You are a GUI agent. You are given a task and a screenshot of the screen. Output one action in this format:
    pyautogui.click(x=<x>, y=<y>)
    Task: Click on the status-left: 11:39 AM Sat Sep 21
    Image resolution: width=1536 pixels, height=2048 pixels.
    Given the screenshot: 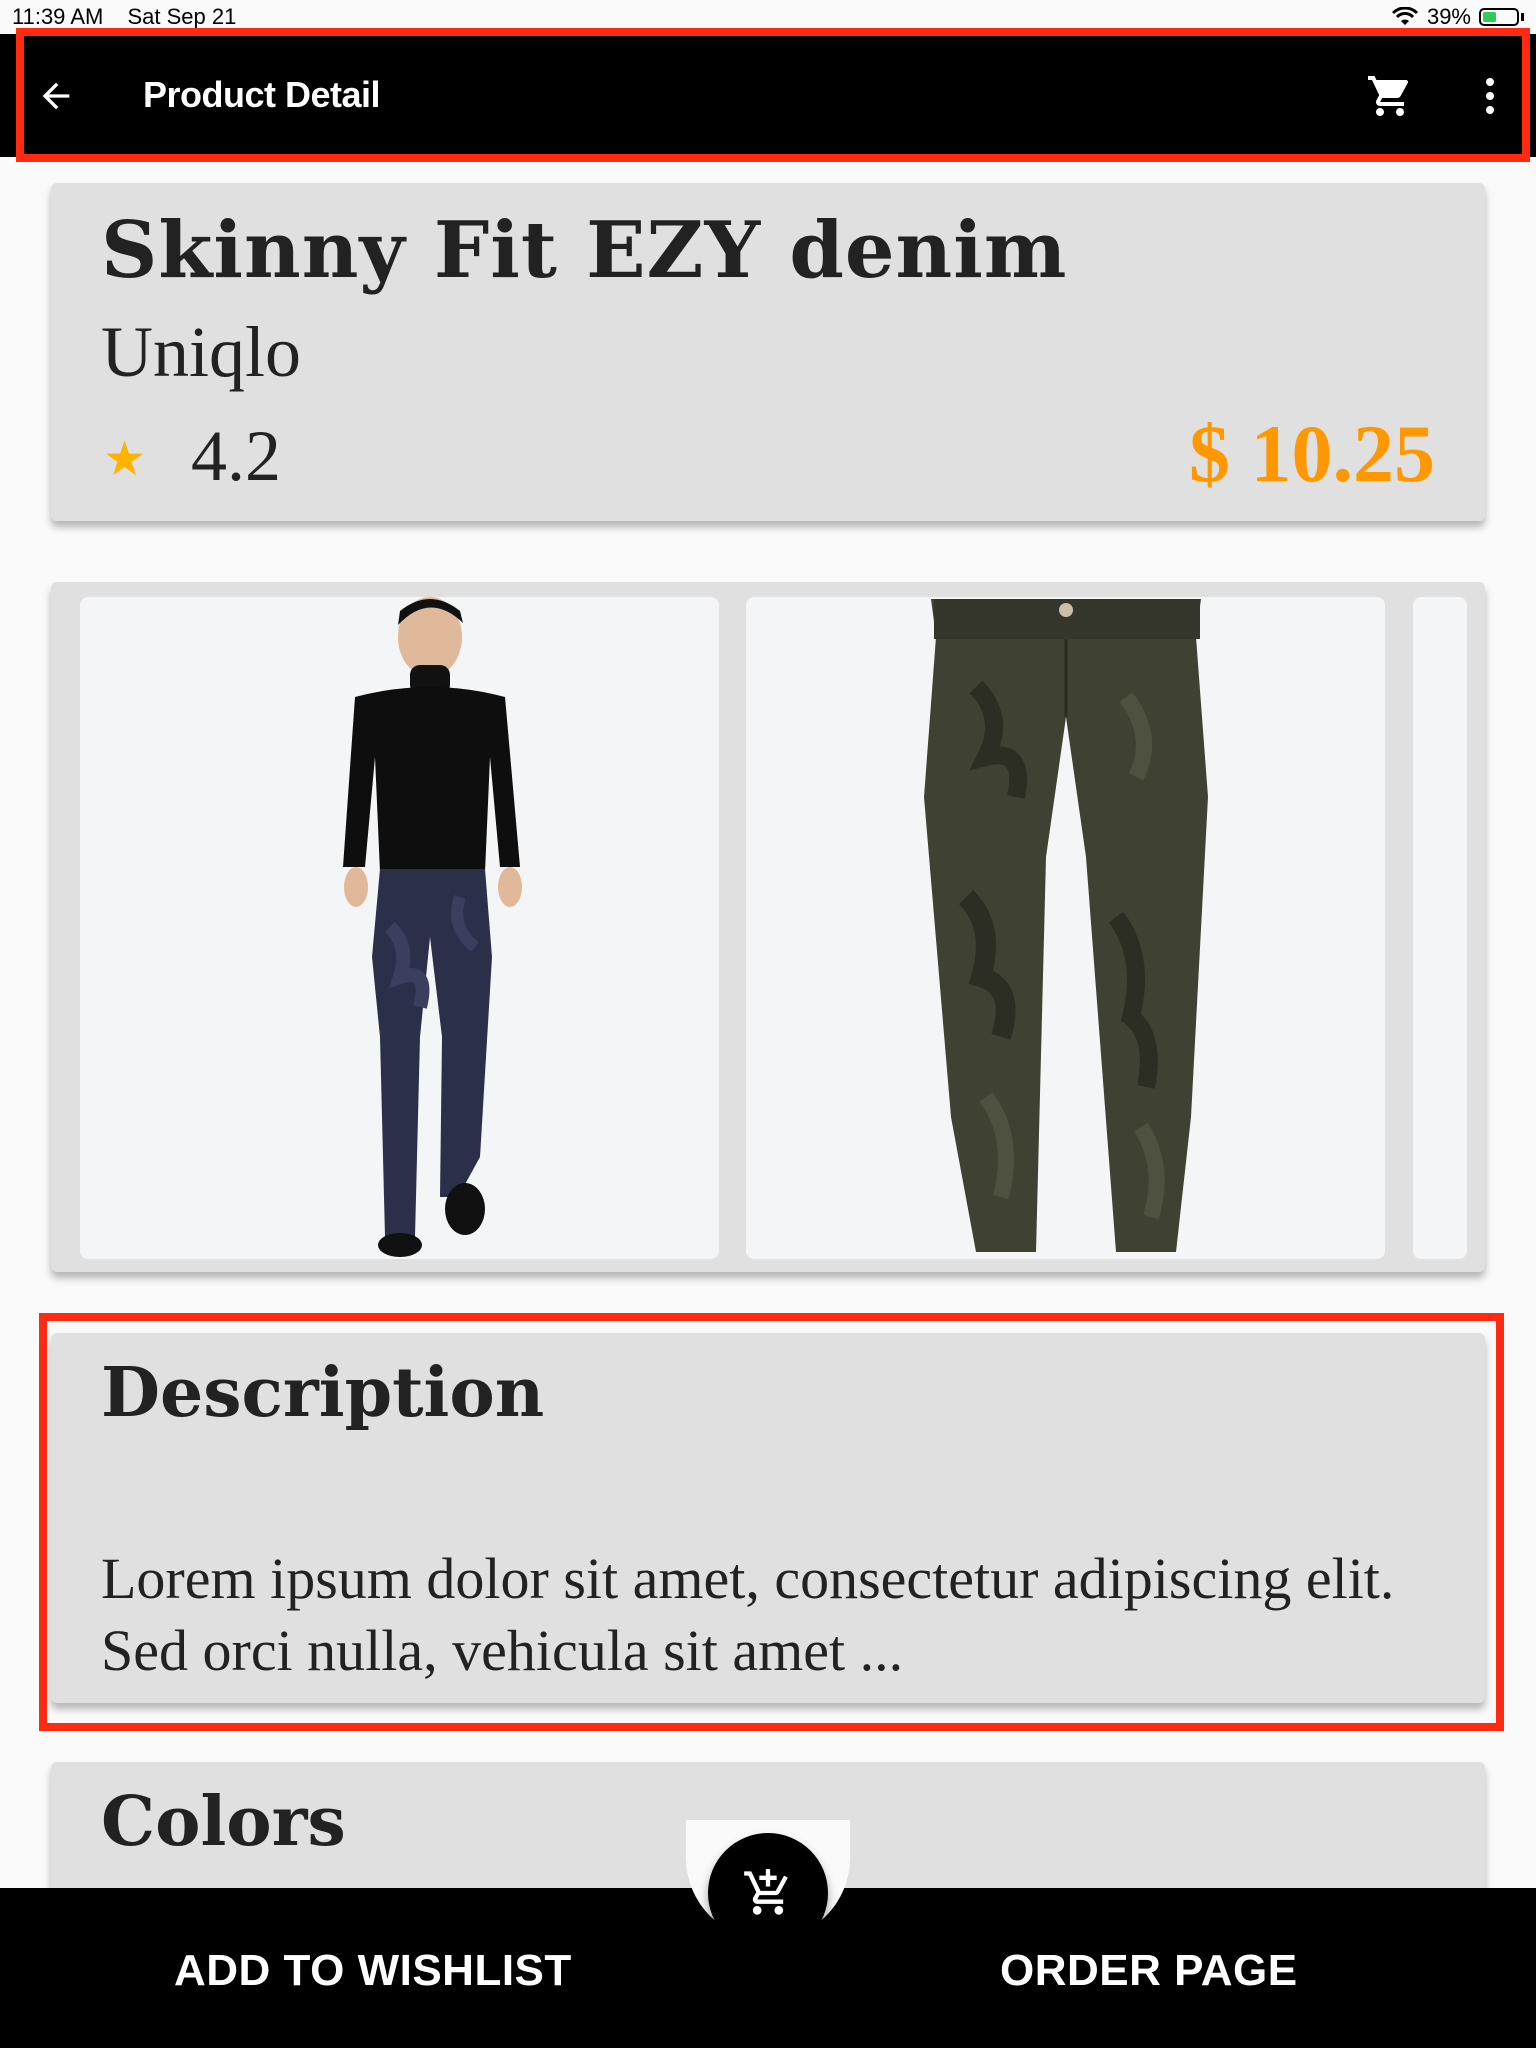 What is the action you would take?
    pyautogui.click(x=133, y=17)
    